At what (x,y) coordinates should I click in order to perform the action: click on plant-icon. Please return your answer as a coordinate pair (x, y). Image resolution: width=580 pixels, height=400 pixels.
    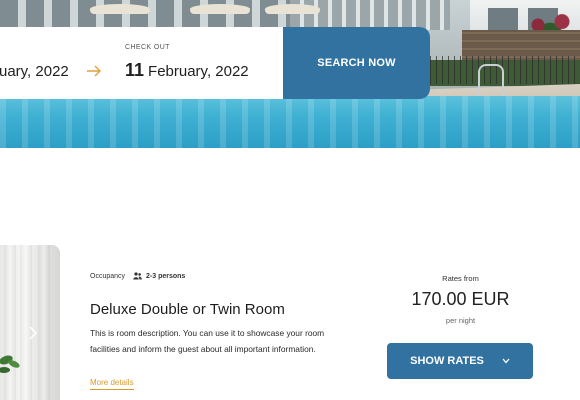
    Looking at the image, I should click on (10, 364).